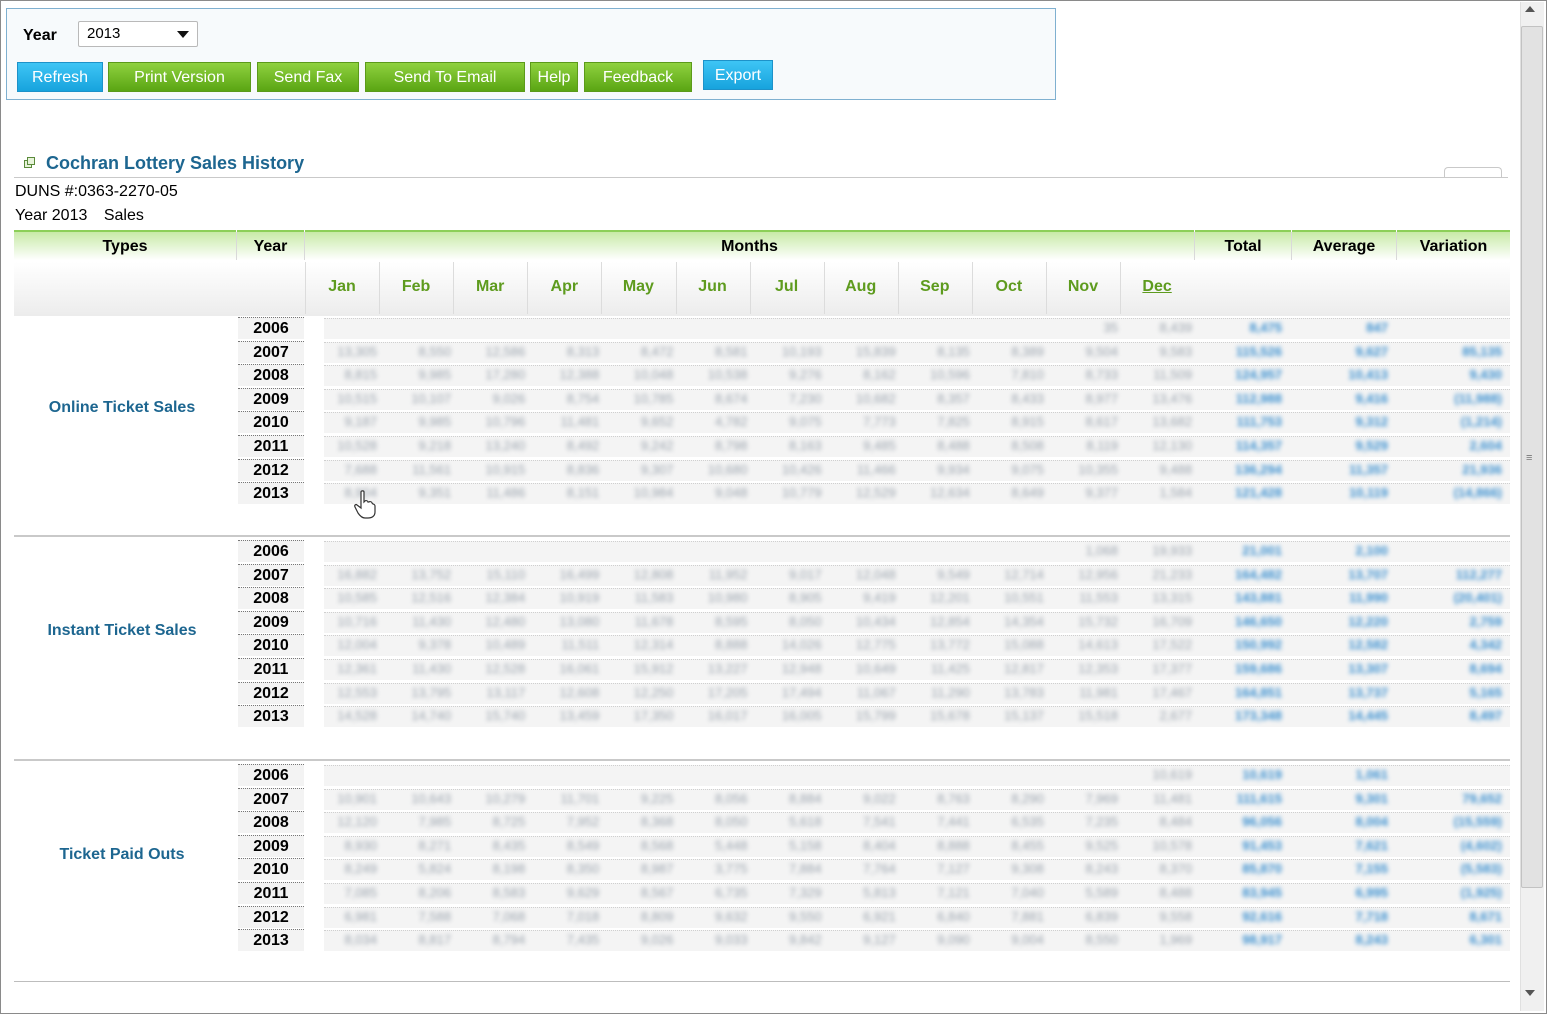  Describe the element at coordinates (445, 77) in the screenshot. I see `send-to-email-button: Send To Email` at that location.